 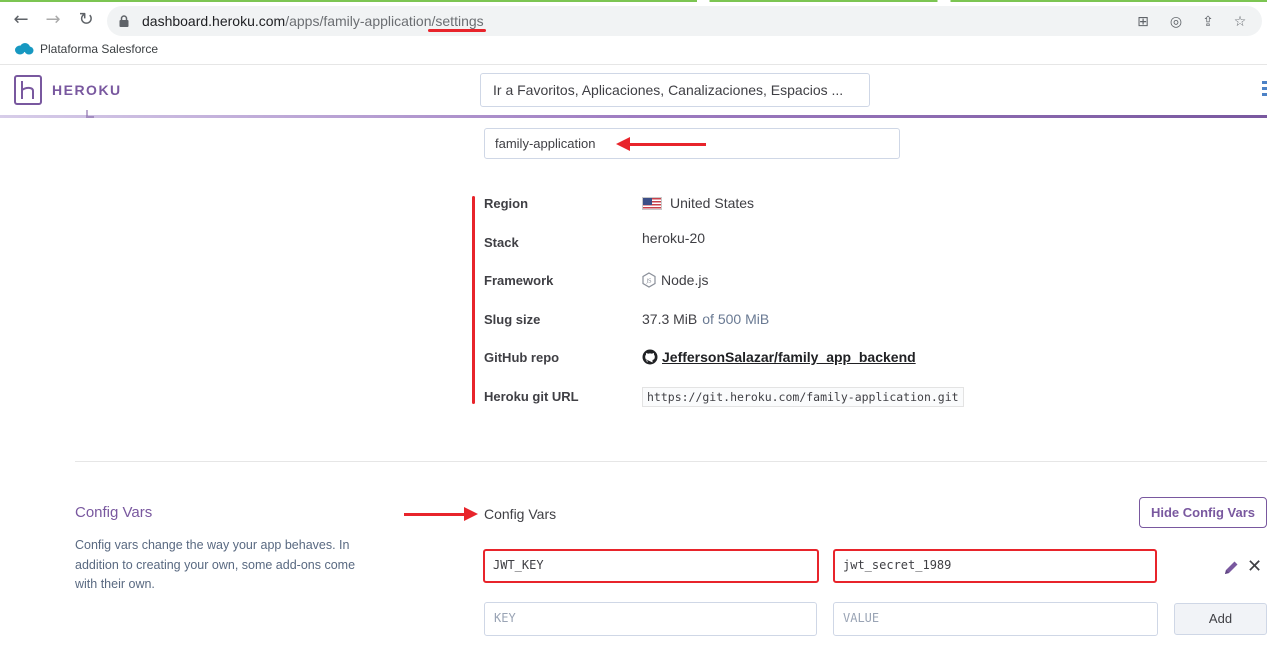 What do you see at coordinates (512, 319) in the screenshot?
I see `slug-size-label: Slug size` at bounding box center [512, 319].